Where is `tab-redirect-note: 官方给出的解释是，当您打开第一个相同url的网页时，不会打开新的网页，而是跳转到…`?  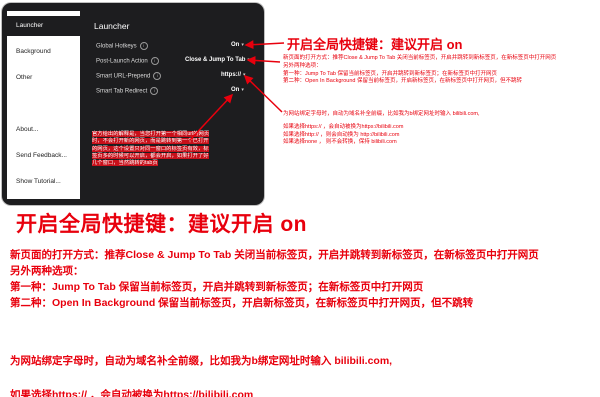 tab-redirect-note: 官方给出的解释是，当您打开第一个相同url的网页时，不会打开新的网页，而是跳转到… is located at coordinates (152, 149).